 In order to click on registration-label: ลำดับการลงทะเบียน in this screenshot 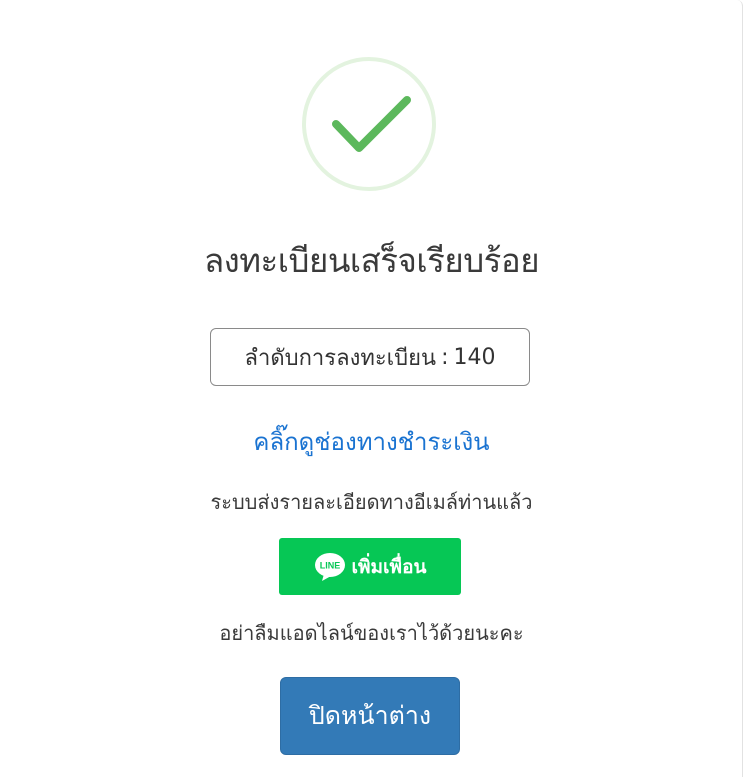, I will do `click(340, 358)`.